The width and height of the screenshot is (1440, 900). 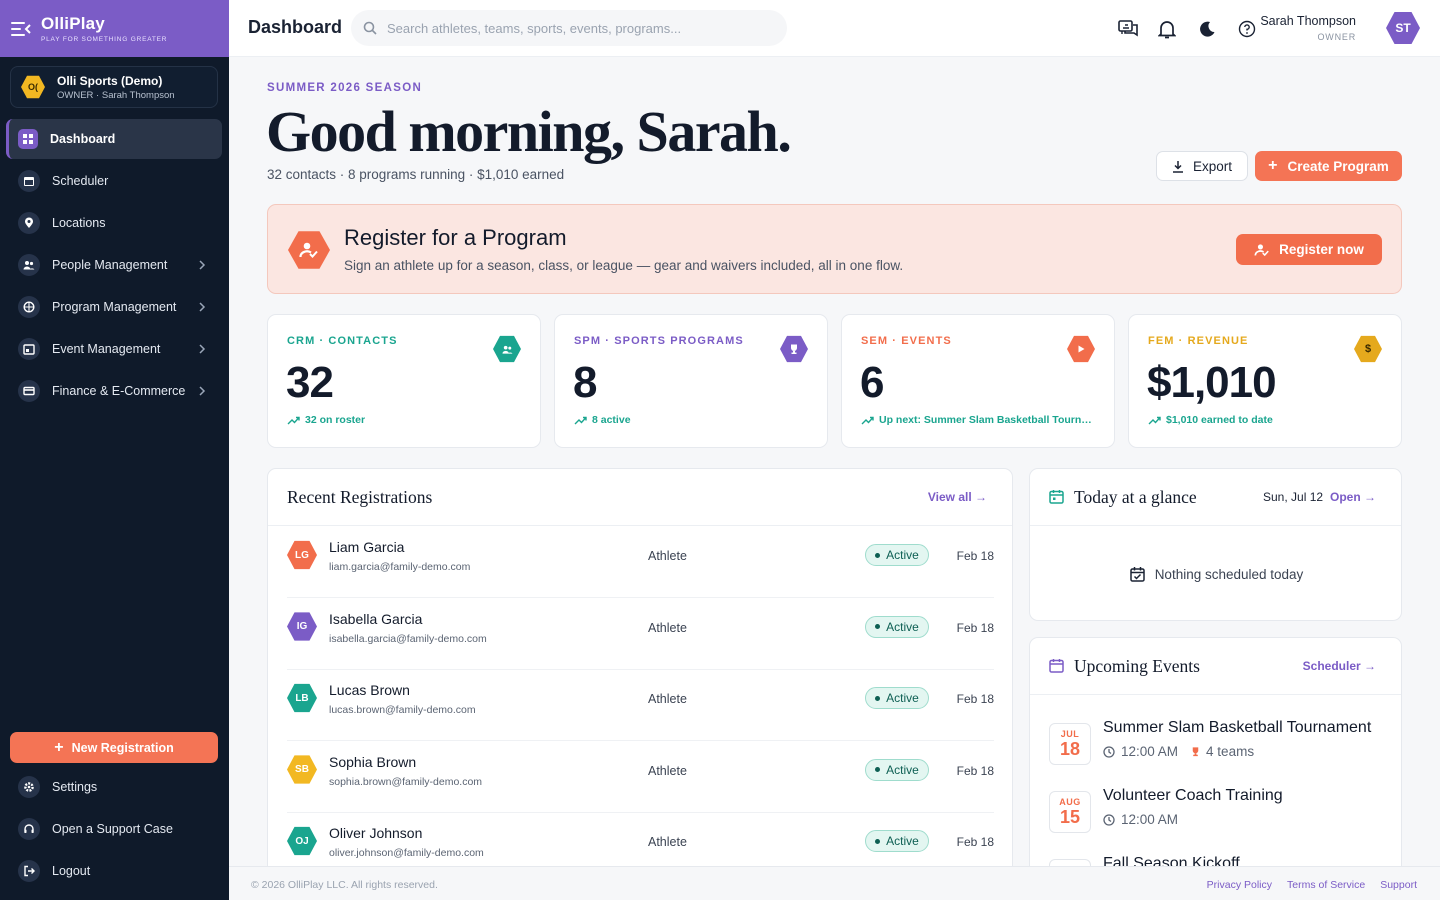 I want to click on sidebar-item-open-a-support-case: Open a Support Case, so click(x=114, y=829).